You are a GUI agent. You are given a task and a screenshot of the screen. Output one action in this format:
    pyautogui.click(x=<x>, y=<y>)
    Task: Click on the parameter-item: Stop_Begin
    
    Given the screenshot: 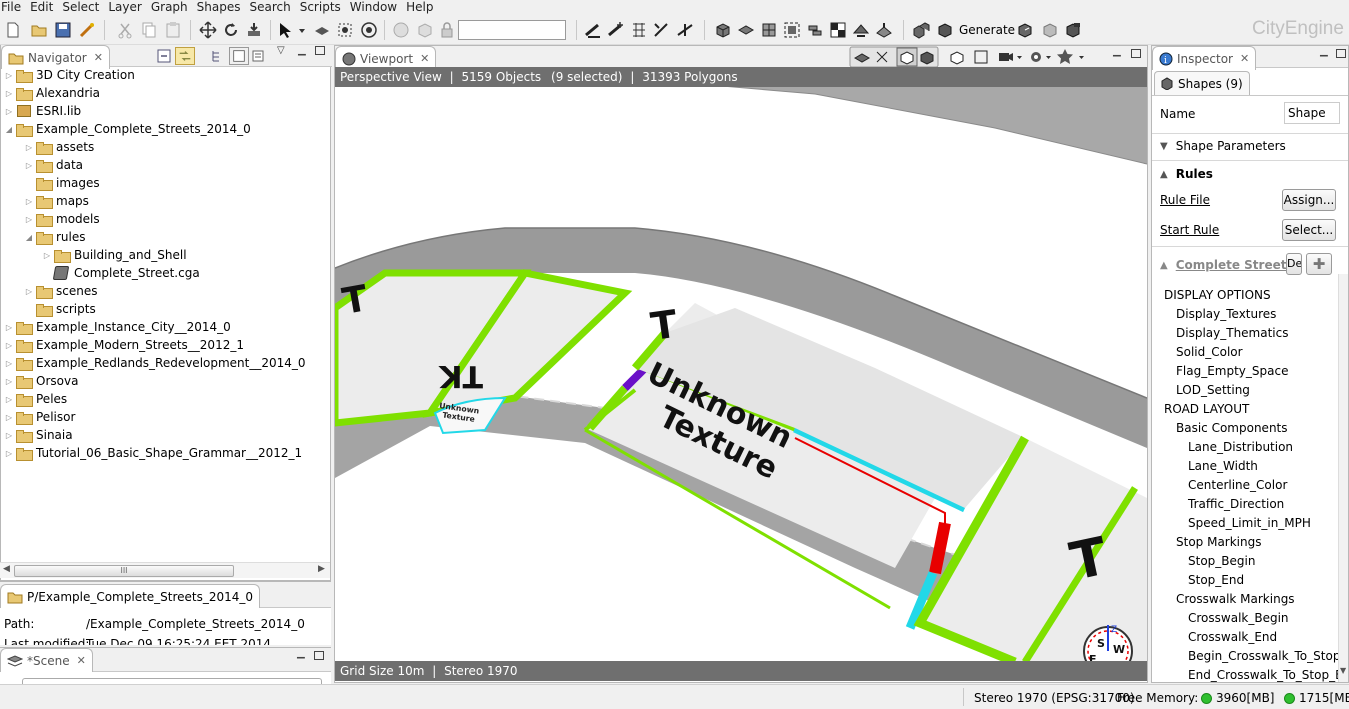 What is the action you would take?
    pyautogui.click(x=1221, y=561)
    